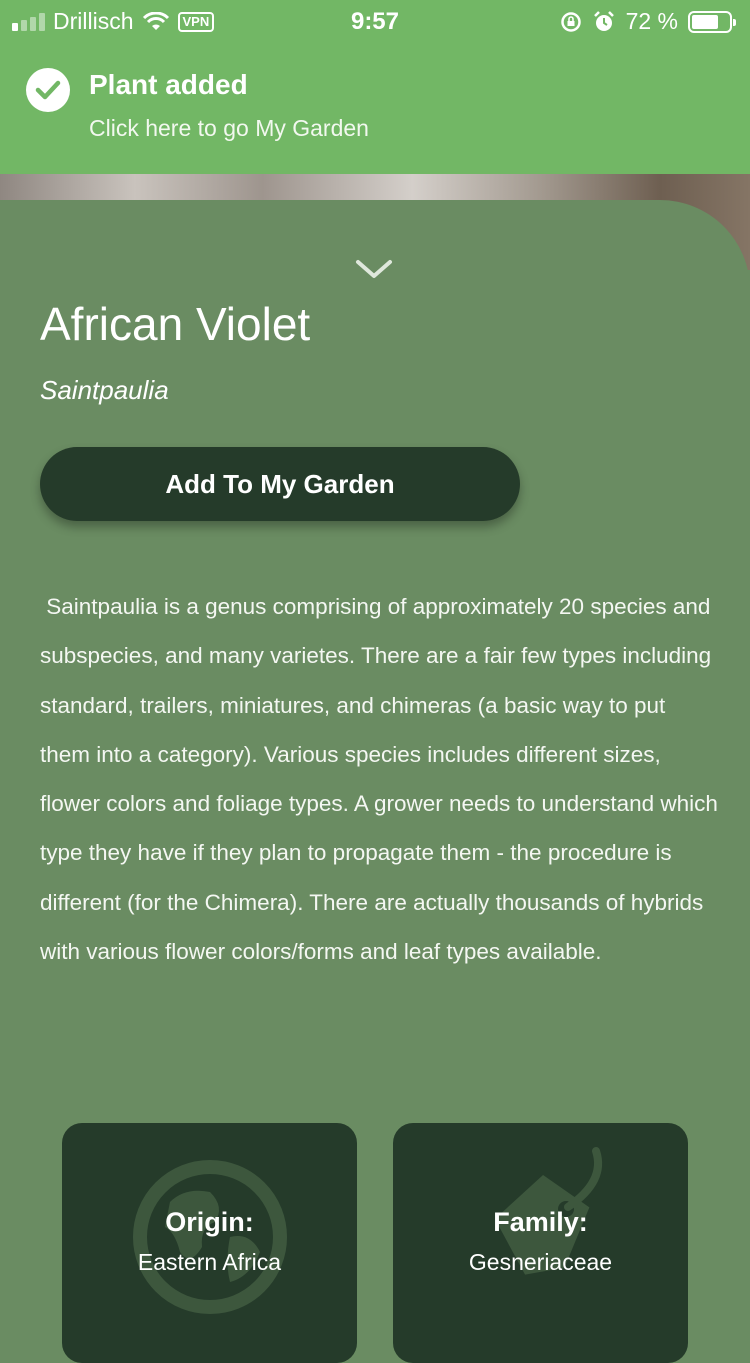 The image size is (750, 1363). What do you see at coordinates (229, 128) in the screenshot?
I see `toast-subtitle: Click here to go My Garden` at bounding box center [229, 128].